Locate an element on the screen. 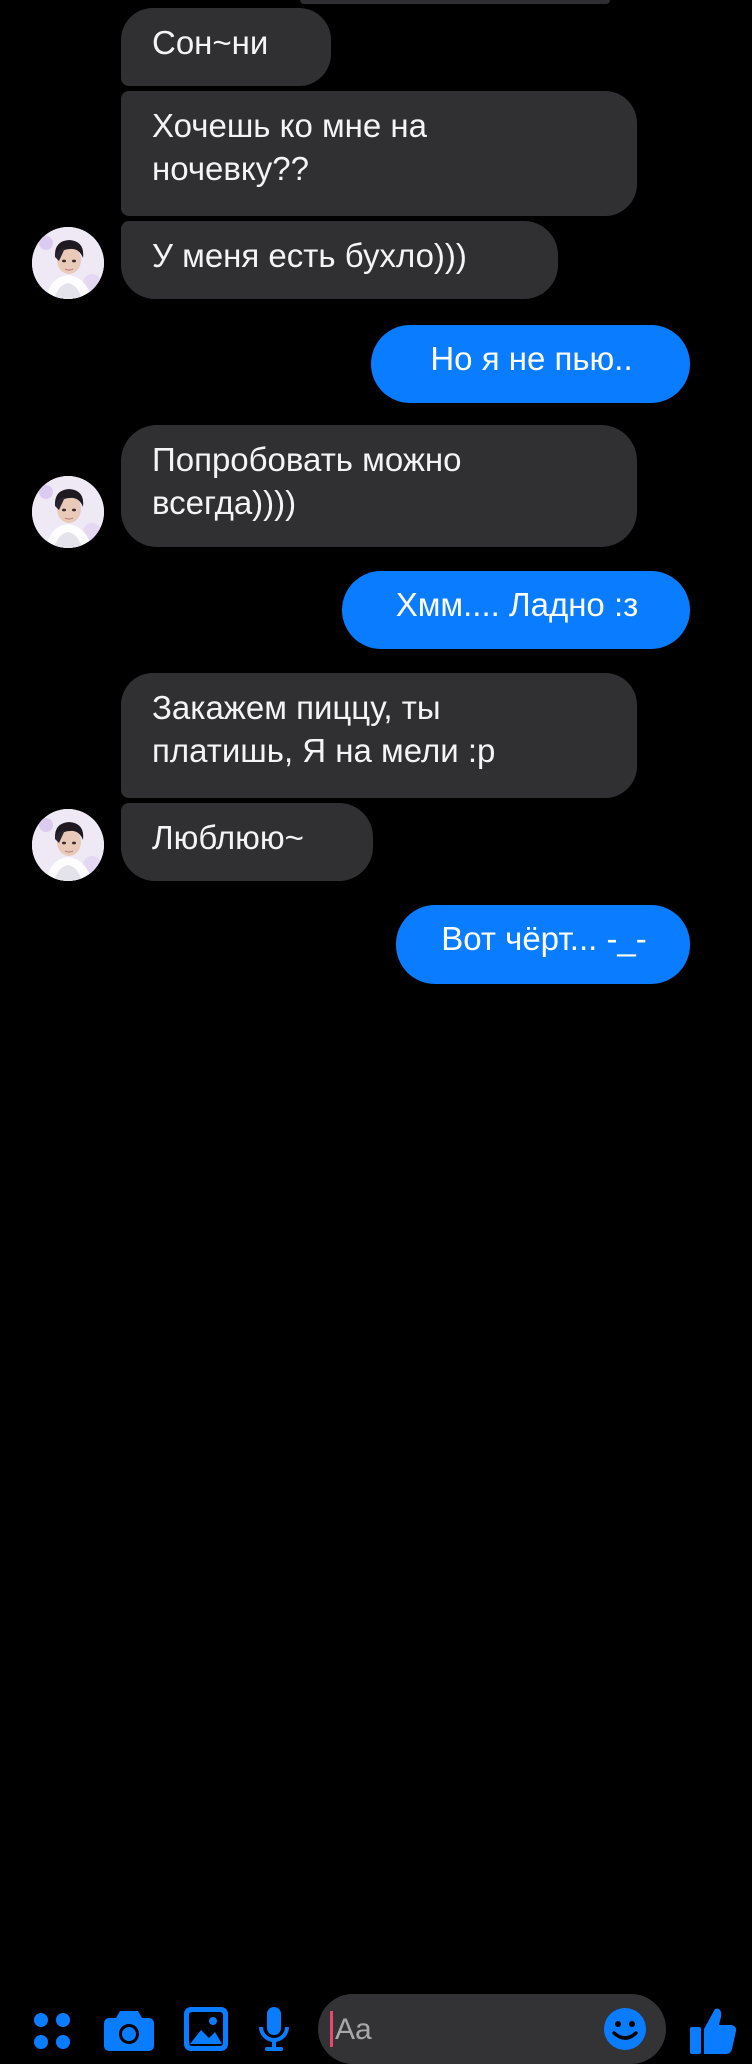  emoji-icon is located at coordinates (625, 2029).